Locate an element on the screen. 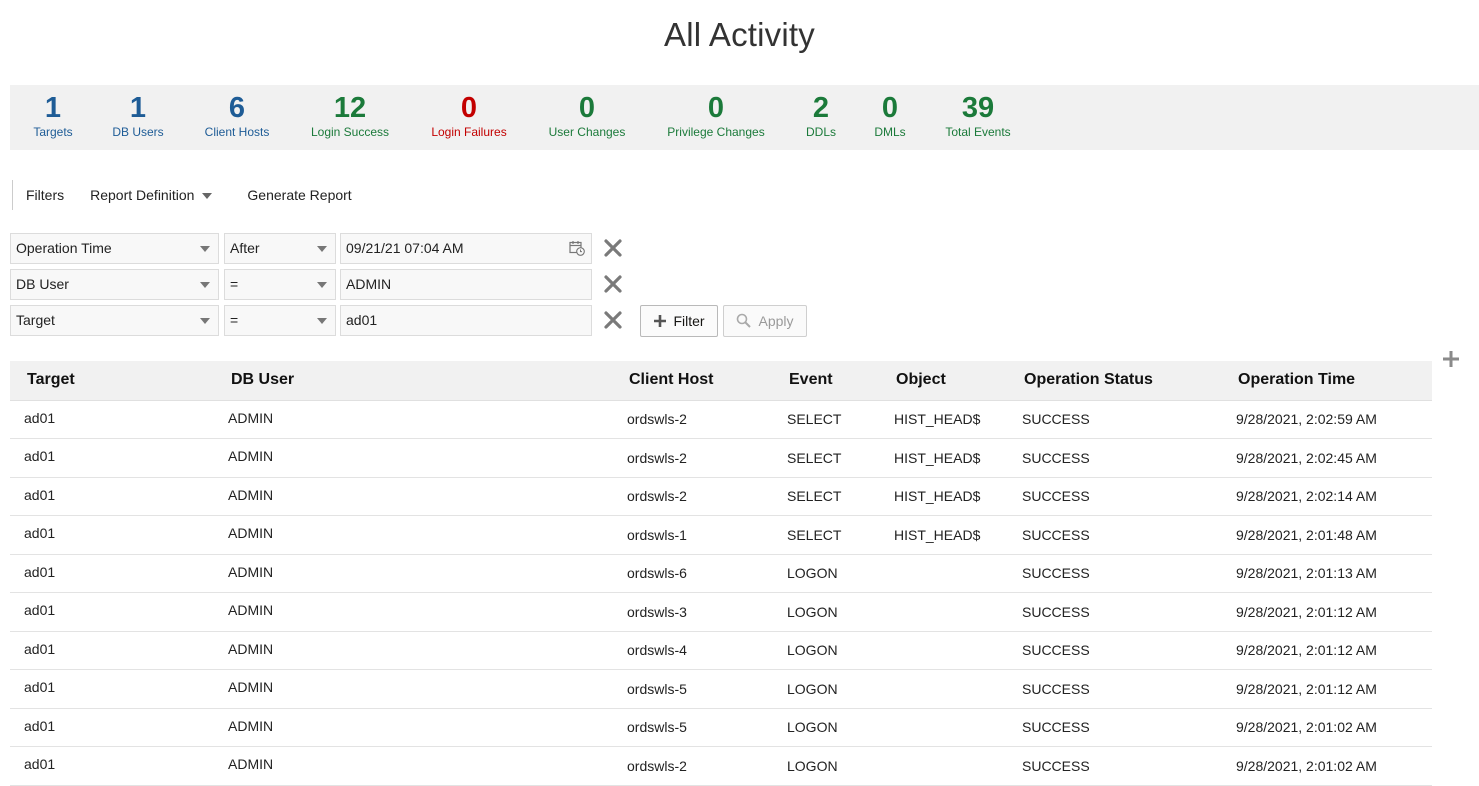 Image resolution: width=1479 pixels, height=786 pixels. filter-date-input: 09/21/21 07:04 AM is located at coordinates (466, 248).